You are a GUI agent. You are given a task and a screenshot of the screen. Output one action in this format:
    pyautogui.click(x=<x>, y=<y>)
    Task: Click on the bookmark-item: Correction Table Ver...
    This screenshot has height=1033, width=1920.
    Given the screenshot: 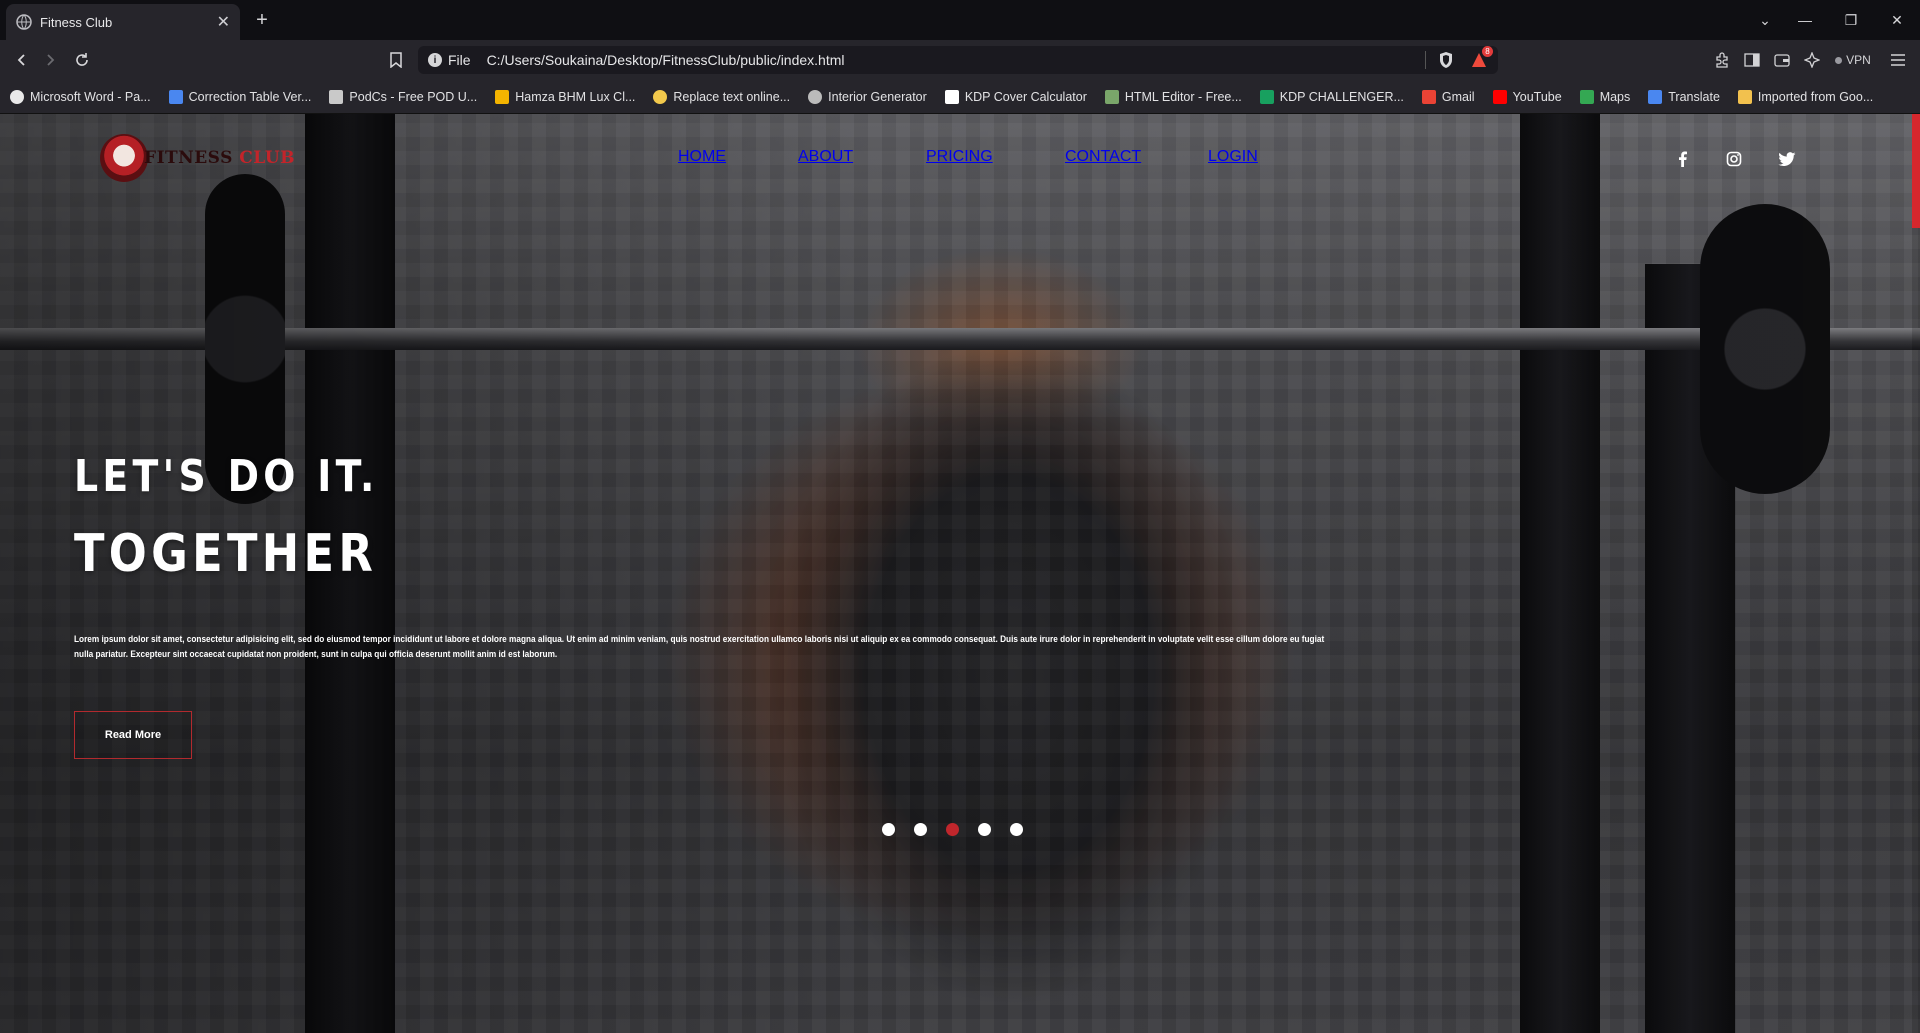 What is the action you would take?
    pyautogui.click(x=240, y=96)
    